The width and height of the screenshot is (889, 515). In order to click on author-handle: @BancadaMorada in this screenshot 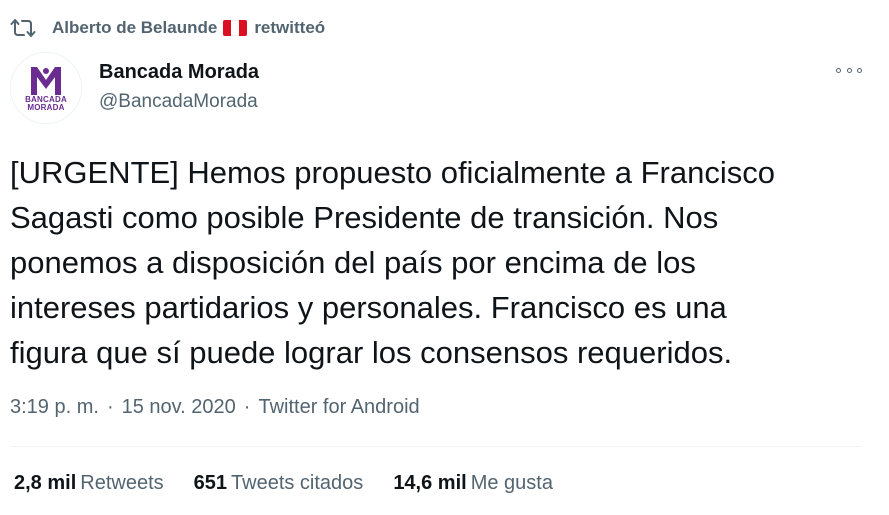, I will do `click(178, 102)`.